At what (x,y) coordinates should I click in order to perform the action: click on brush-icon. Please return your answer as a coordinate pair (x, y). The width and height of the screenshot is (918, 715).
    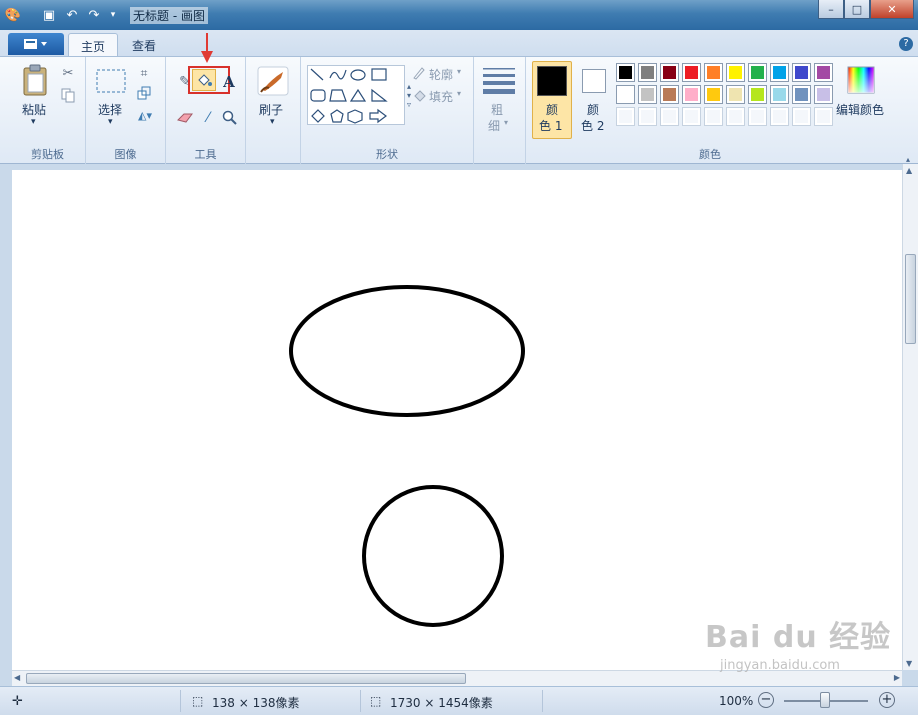
    Looking at the image, I should click on (273, 81).